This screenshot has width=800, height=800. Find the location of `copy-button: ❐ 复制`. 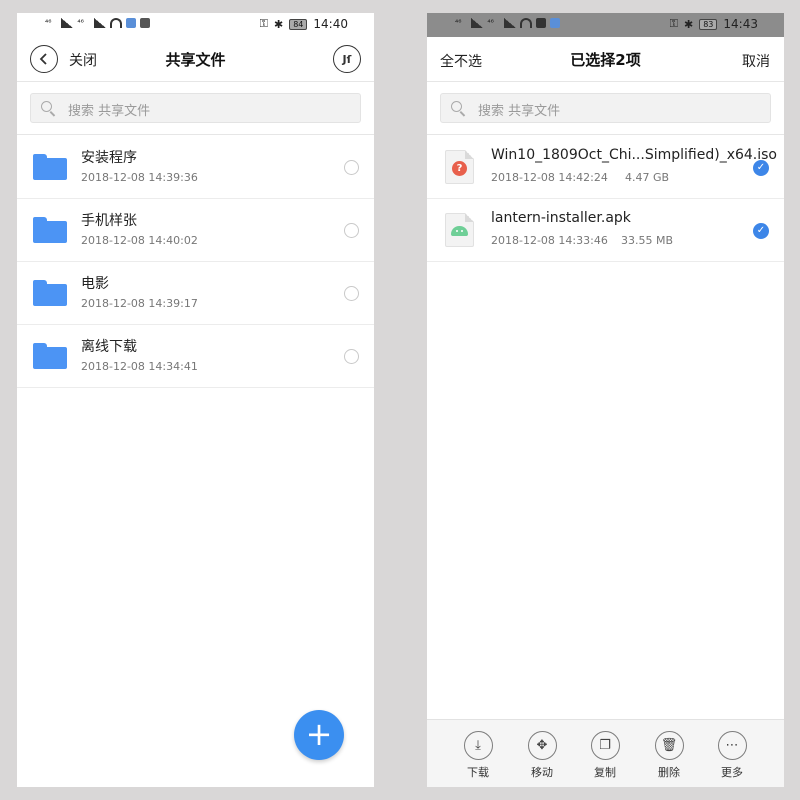

copy-button: ❐ 复制 is located at coordinates (605, 755).